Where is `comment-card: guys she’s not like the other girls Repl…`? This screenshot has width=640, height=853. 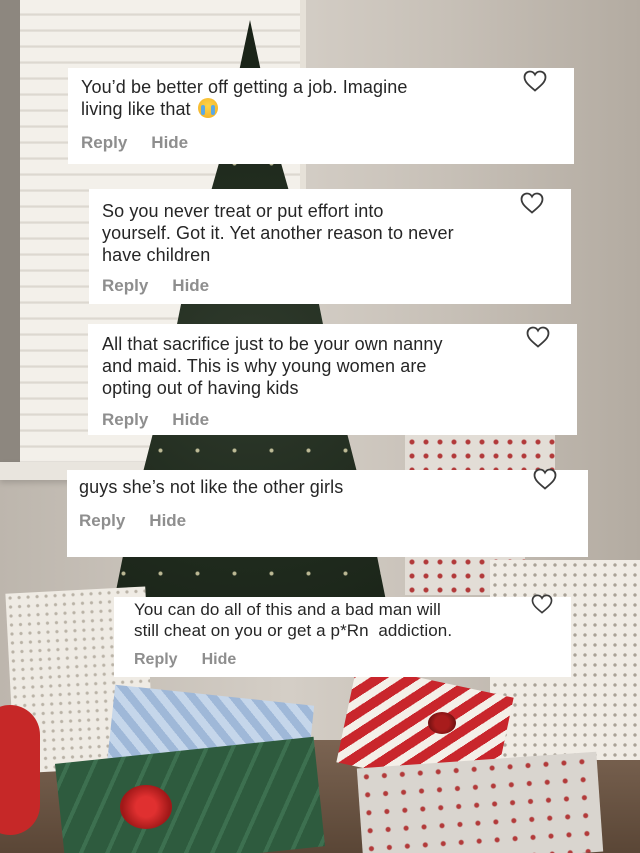
comment-card: guys she’s not like the other girls Repl… is located at coordinates (327, 512).